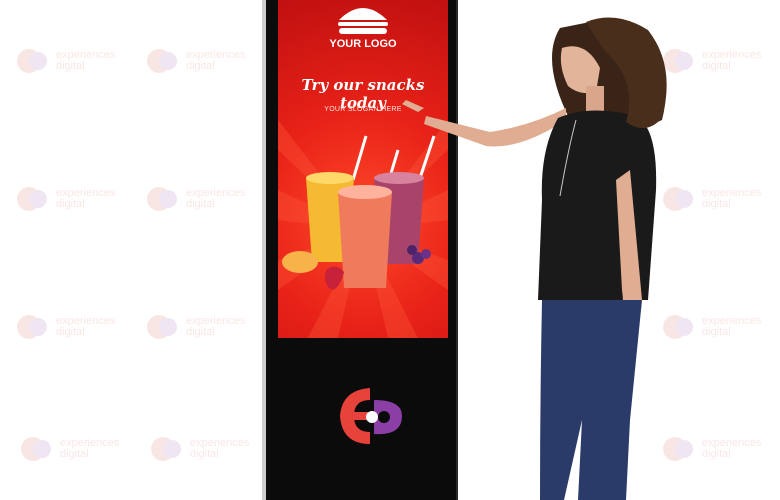  What do you see at coordinates (334, 278) in the screenshot?
I see `strawberry` at bounding box center [334, 278].